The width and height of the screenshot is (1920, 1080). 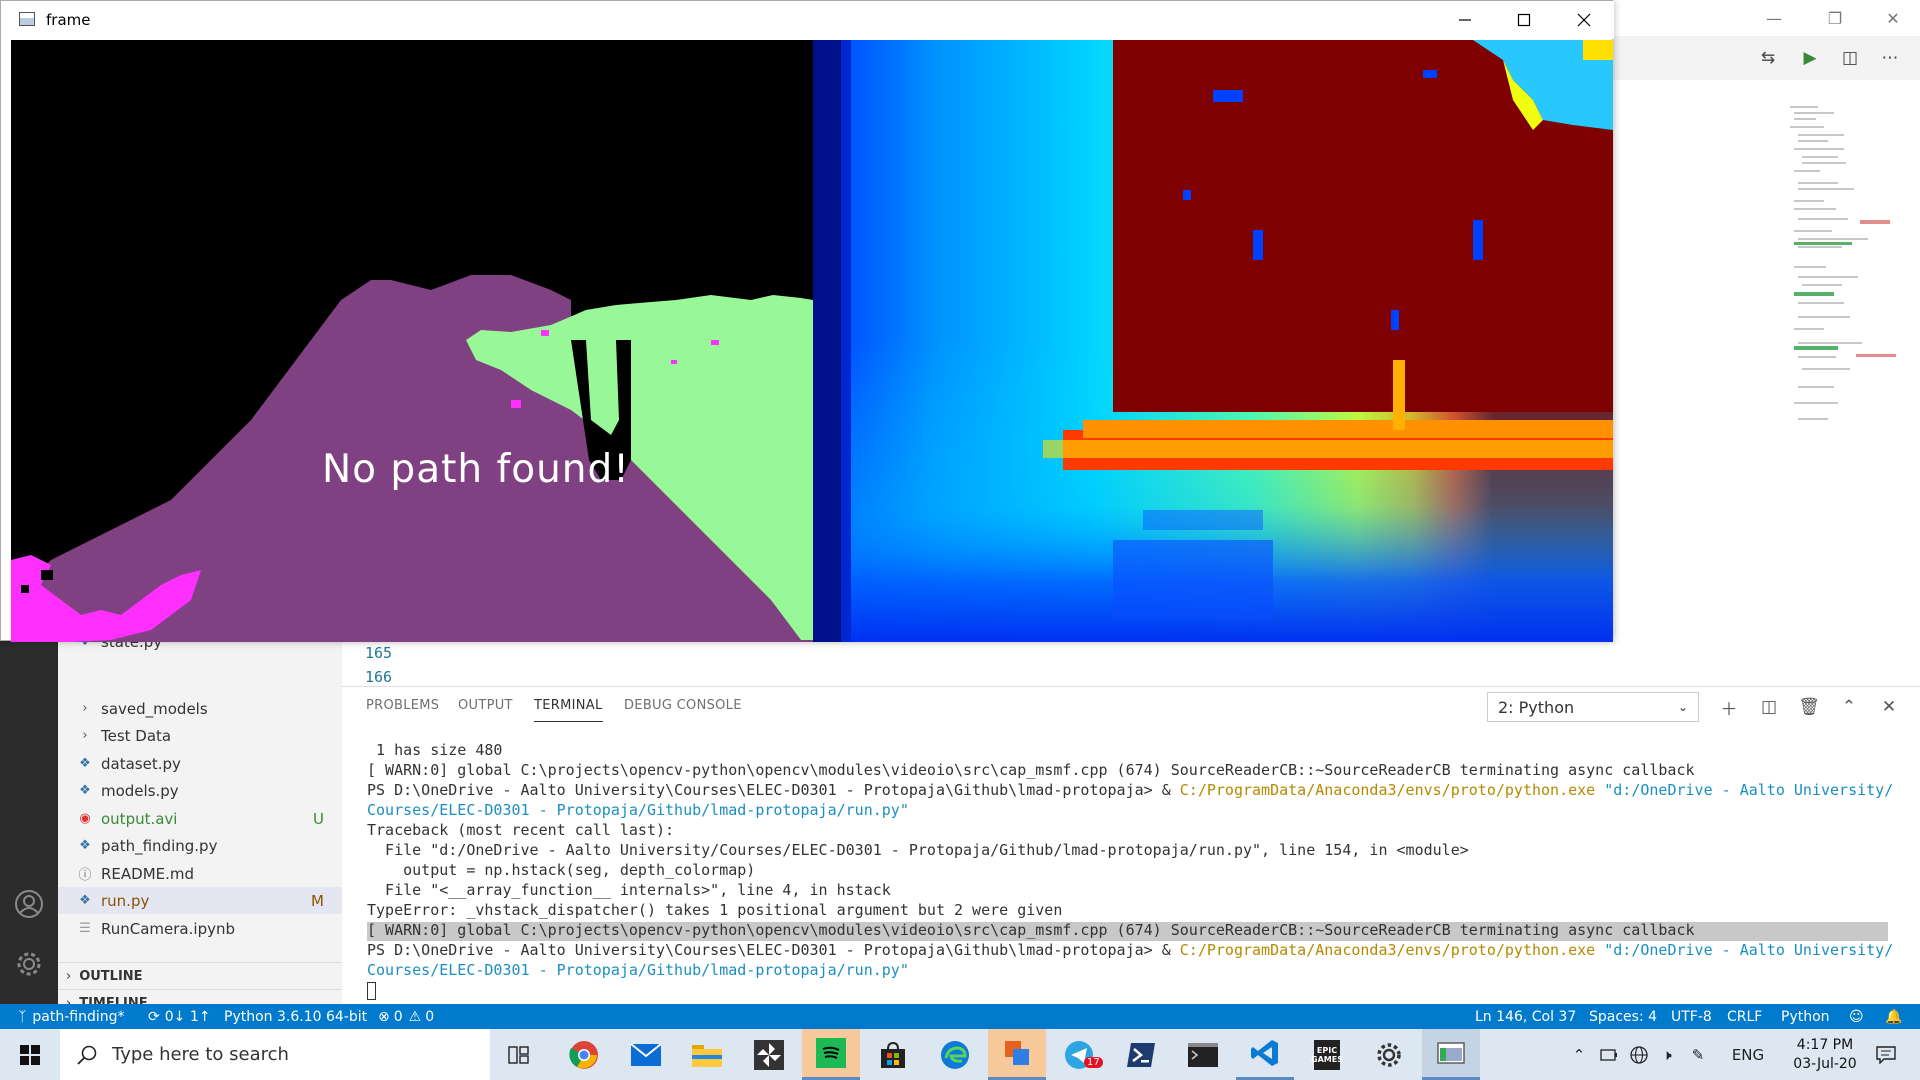 What do you see at coordinates (1265, 1054) in the screenshot?
I see `taskbar-vscode` at bounding box center [1265, 1054].